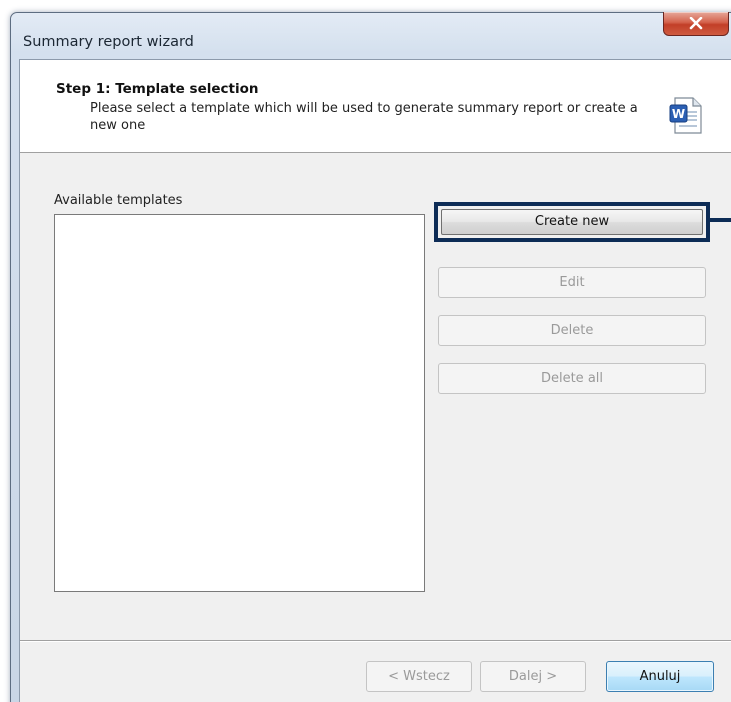 The height and width of the screenshot is (702, 731). What do you see at coordinates (720, 220) in the screenshot?
I see `callout-connector` at bounding box center [720, 220].